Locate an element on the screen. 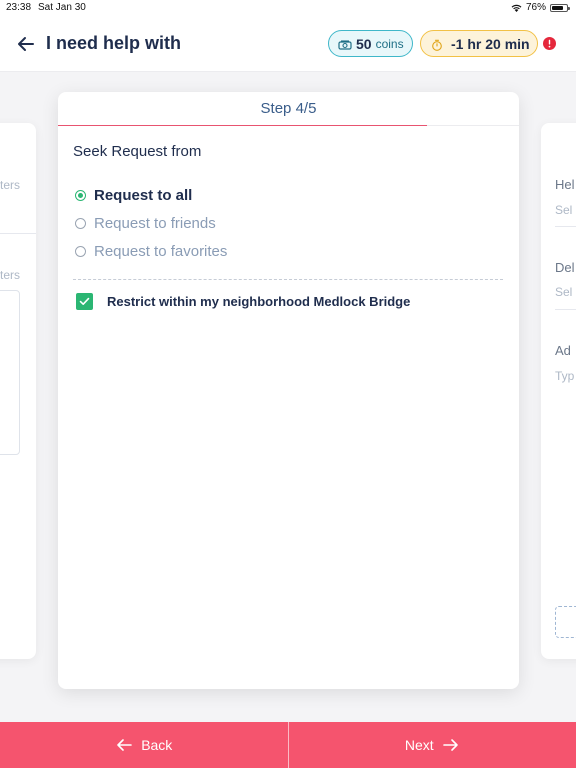 The width and height of the screenshot is (576, 768). section-divider is located at coordinates (288, 279).